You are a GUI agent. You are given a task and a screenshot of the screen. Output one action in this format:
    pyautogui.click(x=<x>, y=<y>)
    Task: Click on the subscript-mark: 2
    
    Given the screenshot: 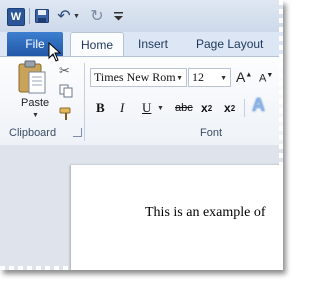 What is the action you would take?
    pyautogui.click(x=210, y=108)
    